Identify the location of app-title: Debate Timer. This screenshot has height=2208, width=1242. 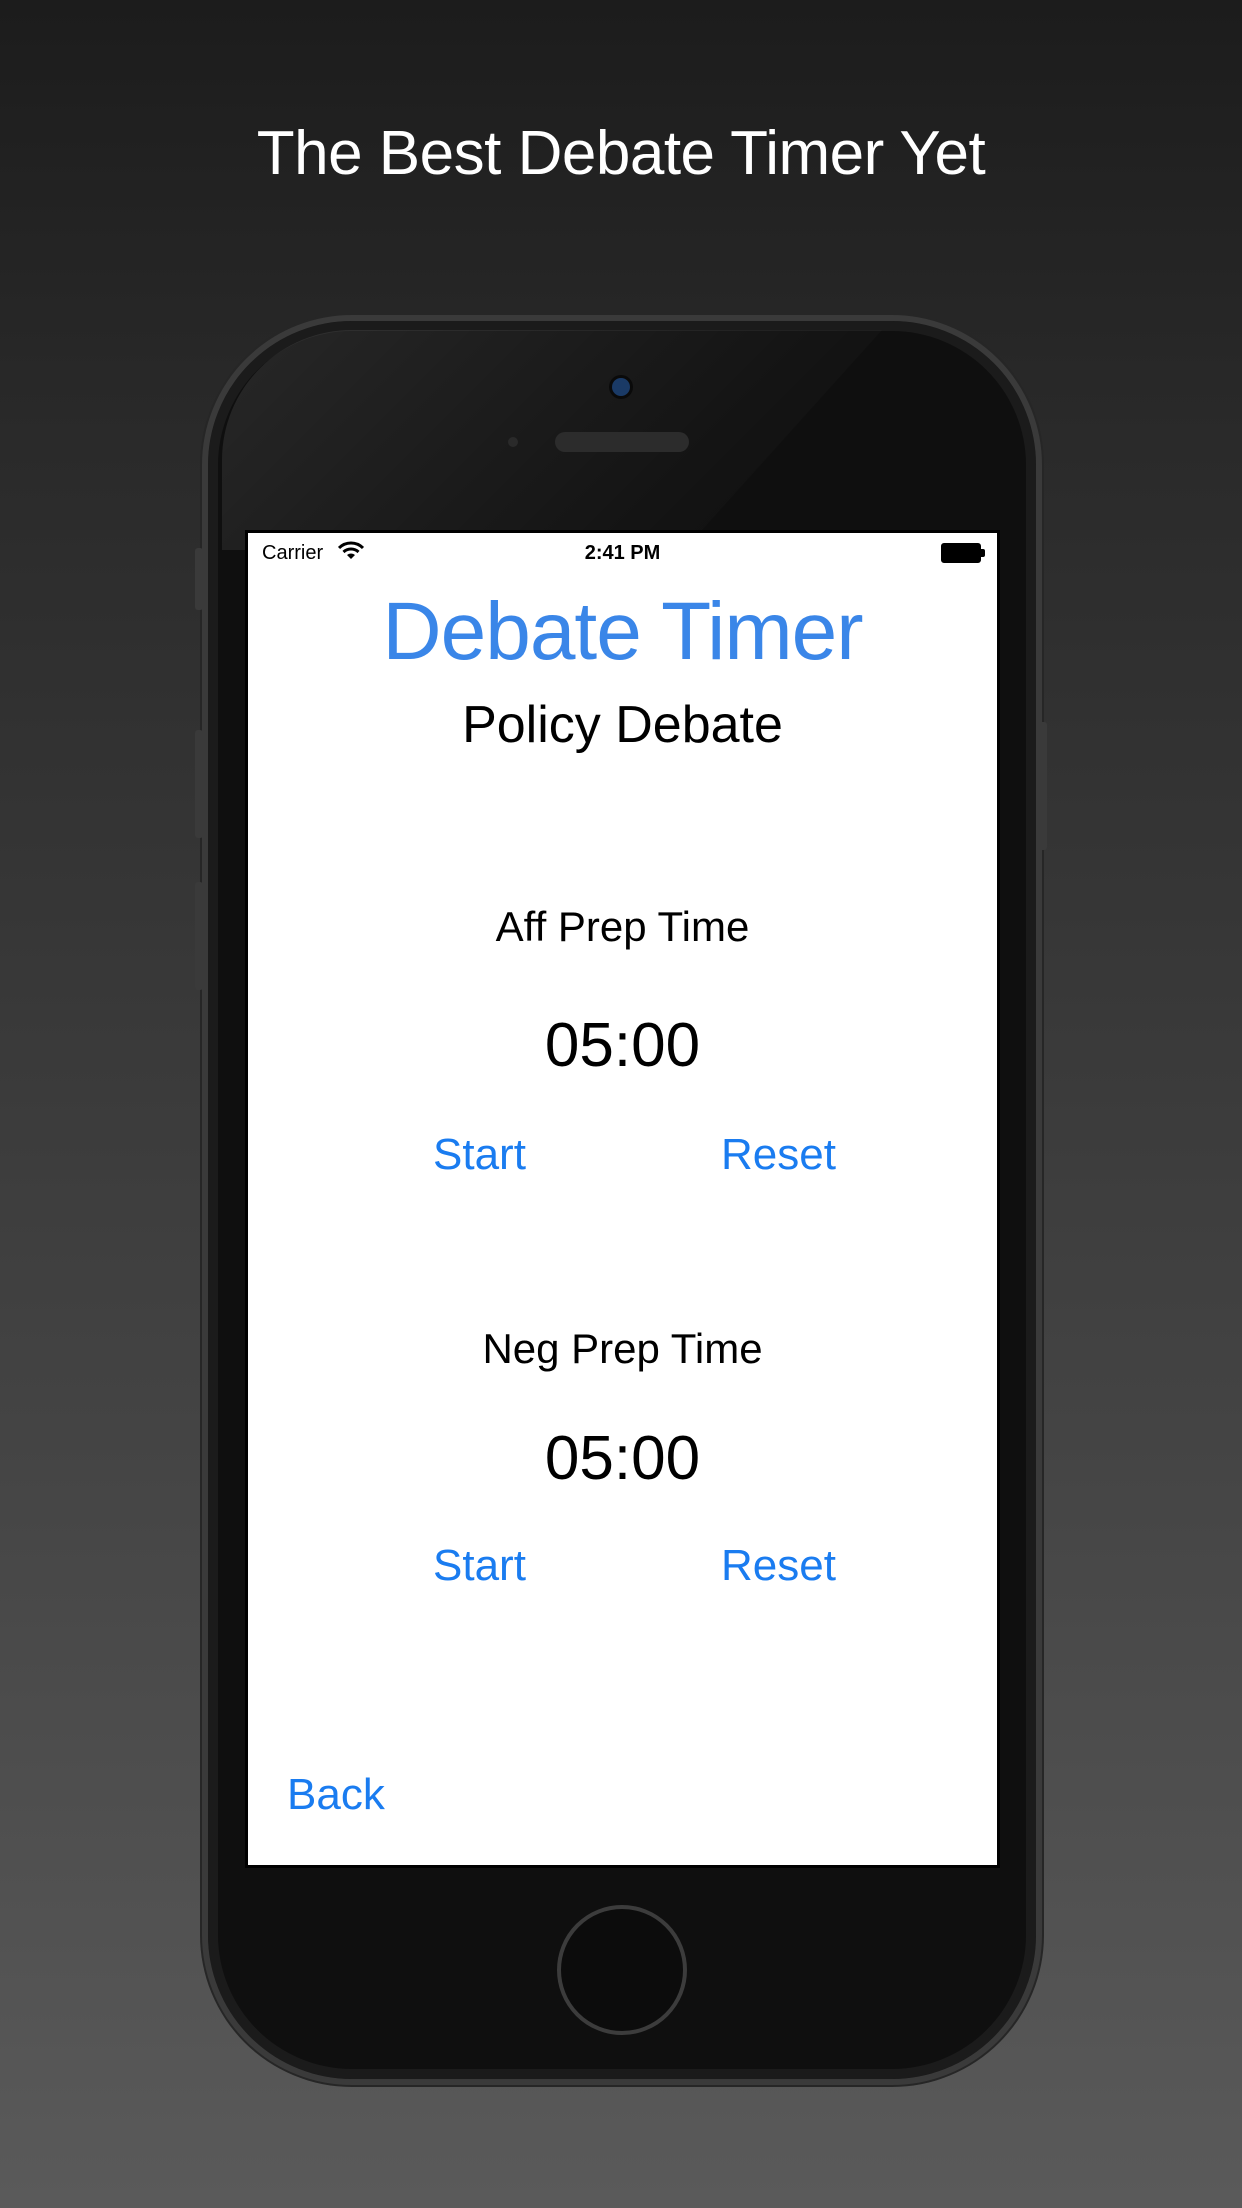
(622, 631).